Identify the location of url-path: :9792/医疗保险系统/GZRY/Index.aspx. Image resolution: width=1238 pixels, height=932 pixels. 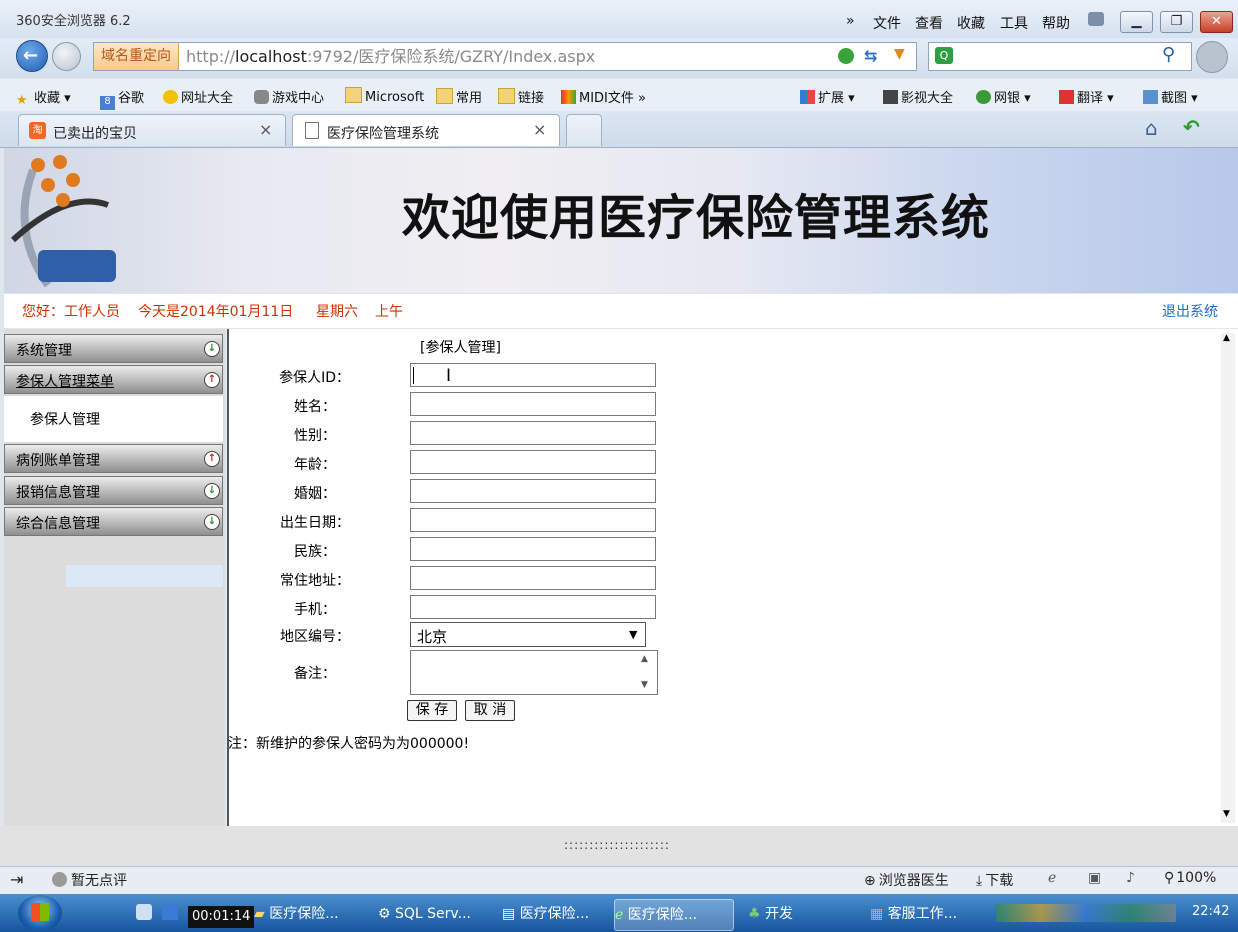
(451, 56).